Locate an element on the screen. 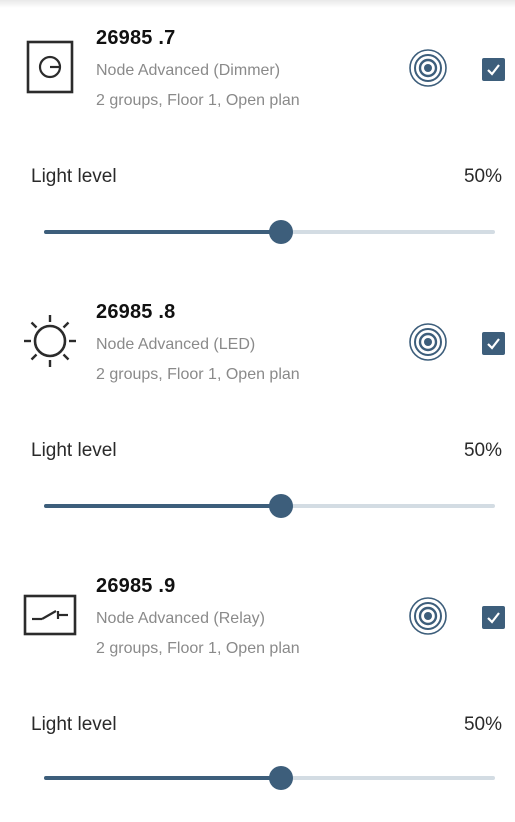 This screenshot has width=515, height=822. node-id: 26985 .7 is located at coordinates (136, 38).